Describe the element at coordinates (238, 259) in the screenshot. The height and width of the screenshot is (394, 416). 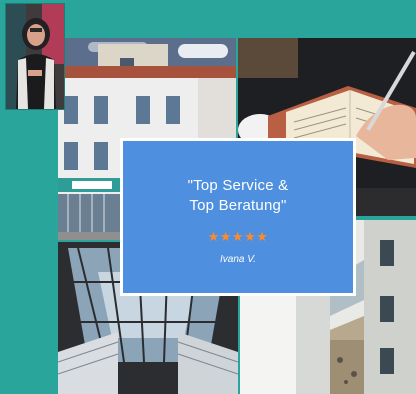
I see `testimonial-author: Ivana V.` at that location.